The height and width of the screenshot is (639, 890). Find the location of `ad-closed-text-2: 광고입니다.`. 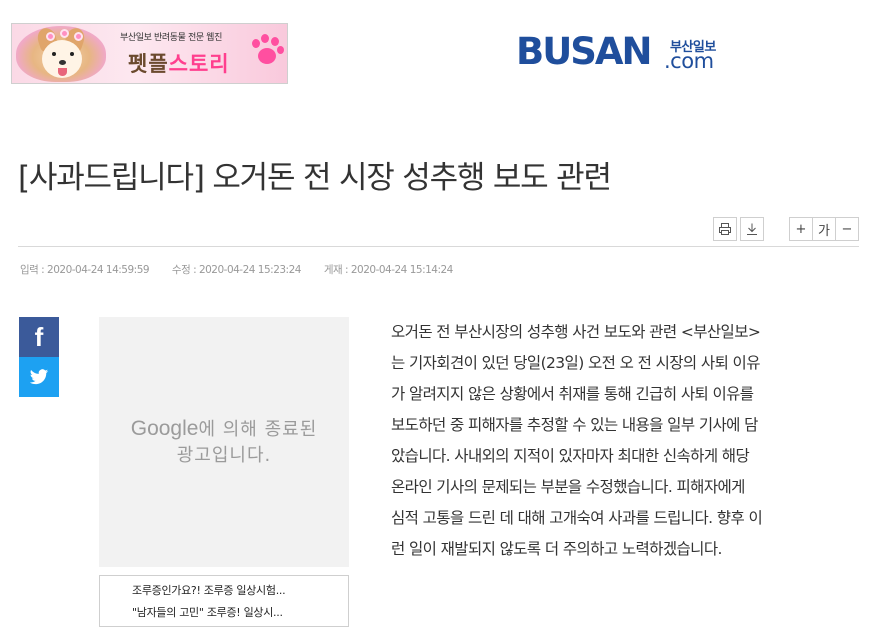

ad-closed-text-2: 광고입니다. is located at coordinates (224, 455).